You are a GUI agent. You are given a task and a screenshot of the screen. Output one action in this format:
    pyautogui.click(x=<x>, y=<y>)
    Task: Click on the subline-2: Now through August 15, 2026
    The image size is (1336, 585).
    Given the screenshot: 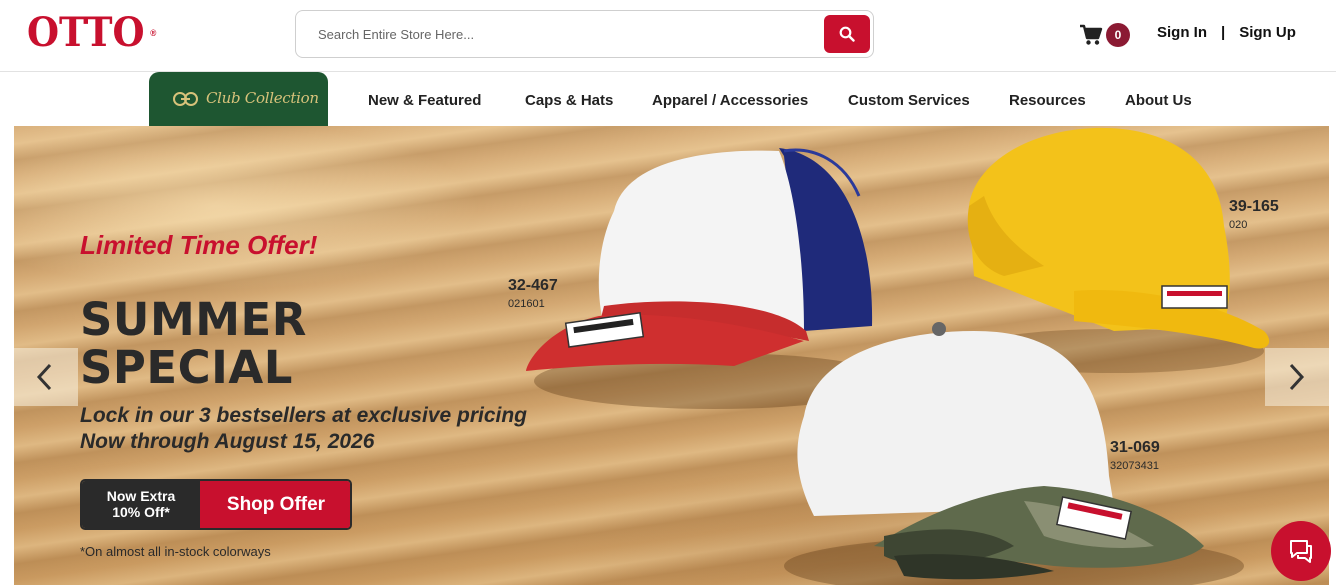 What is the action you would take?
    pyautogui.click(x=227, y=441)
    